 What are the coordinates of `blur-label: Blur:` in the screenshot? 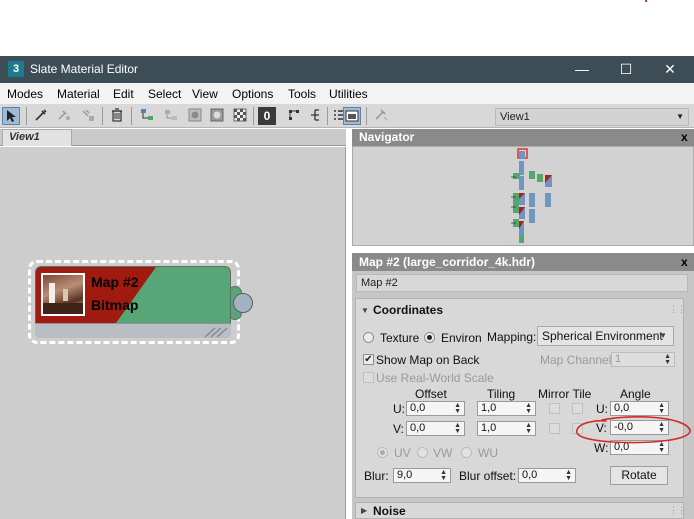 It's located at (376, 476).